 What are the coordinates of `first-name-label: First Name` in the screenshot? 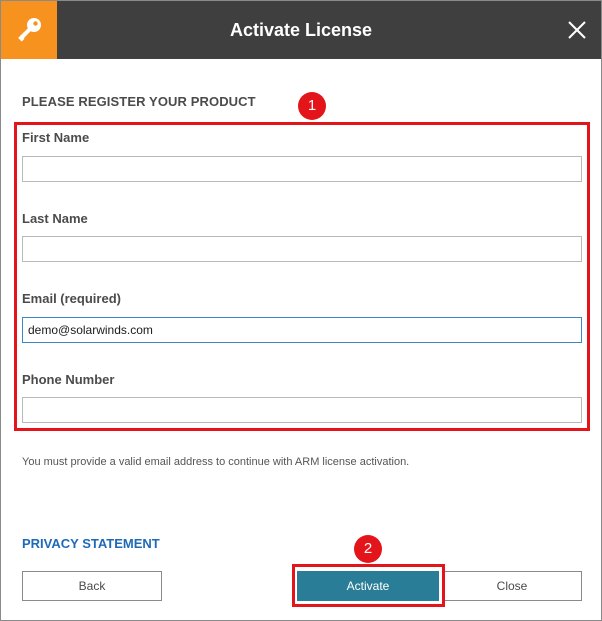 It's located at (56, 137).